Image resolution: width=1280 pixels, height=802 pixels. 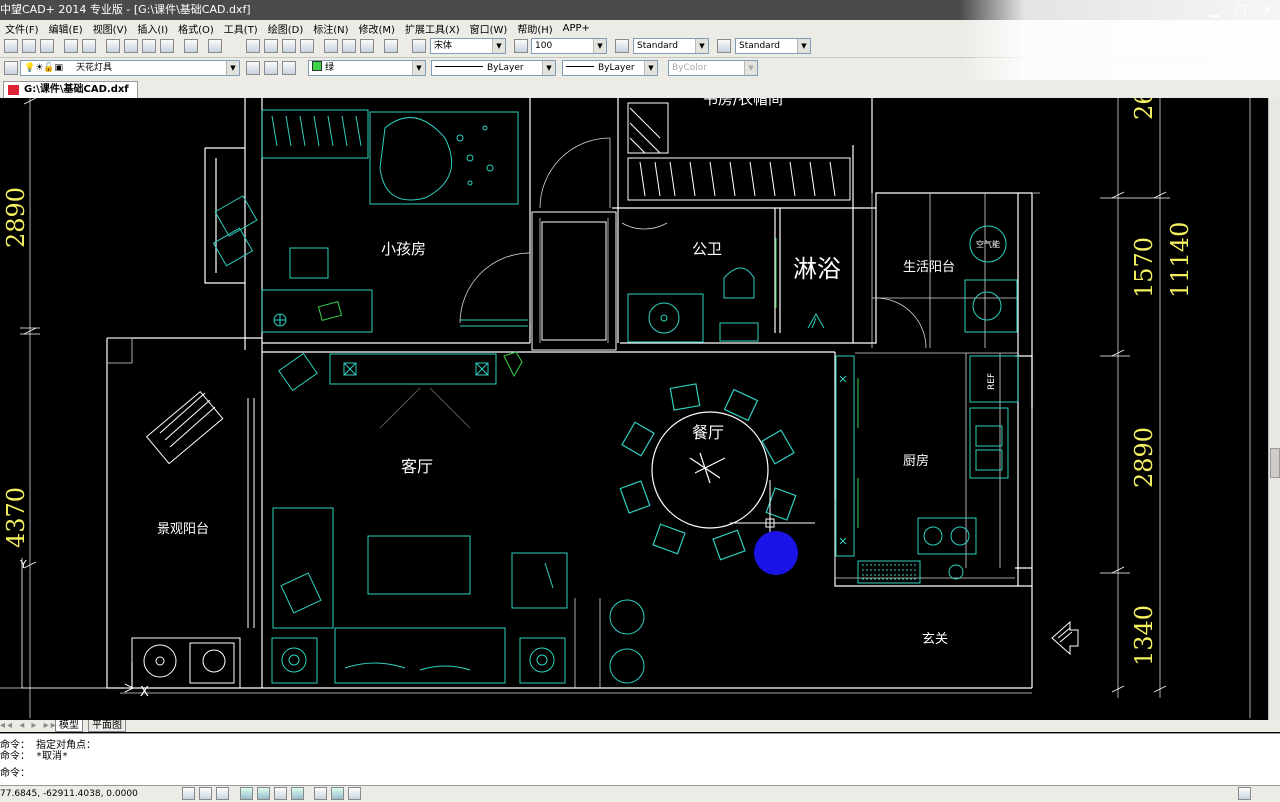 What do you see at coordinates (263, 793) in the screenshot?
I see `osnap-toggle-icon` at bounding box center [263, 793].